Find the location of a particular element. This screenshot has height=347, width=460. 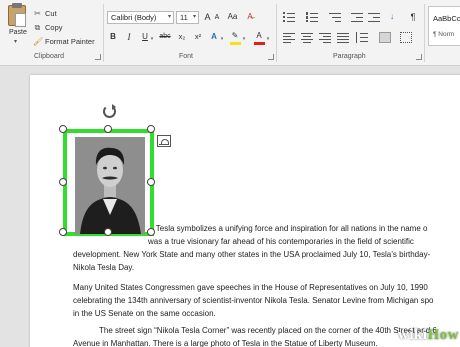

cut-button: ✂ Cut is located at coordinates (45, 13).